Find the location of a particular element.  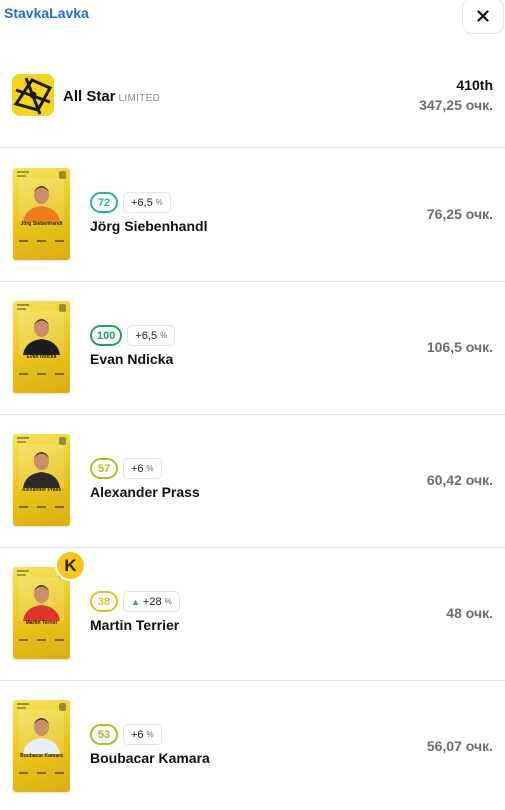

player-points: 106,5 очк. is located at coordinates (459, 347).